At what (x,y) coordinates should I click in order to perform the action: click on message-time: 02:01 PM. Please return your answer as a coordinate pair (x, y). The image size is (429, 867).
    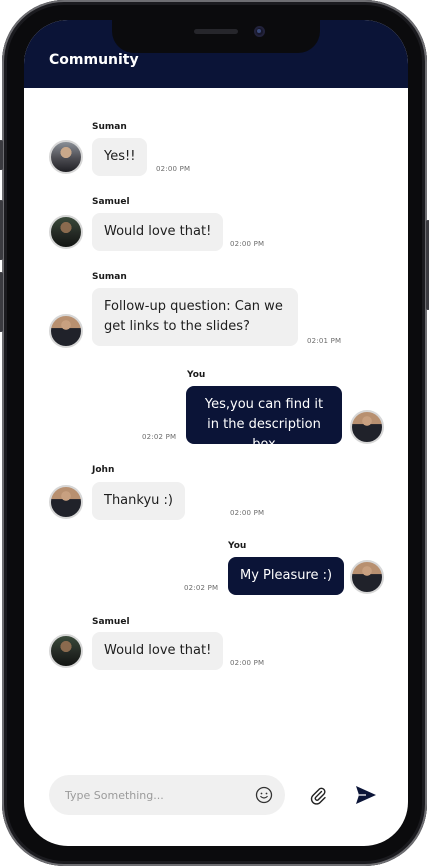
    Looking at the image, I should click on (324, 341).